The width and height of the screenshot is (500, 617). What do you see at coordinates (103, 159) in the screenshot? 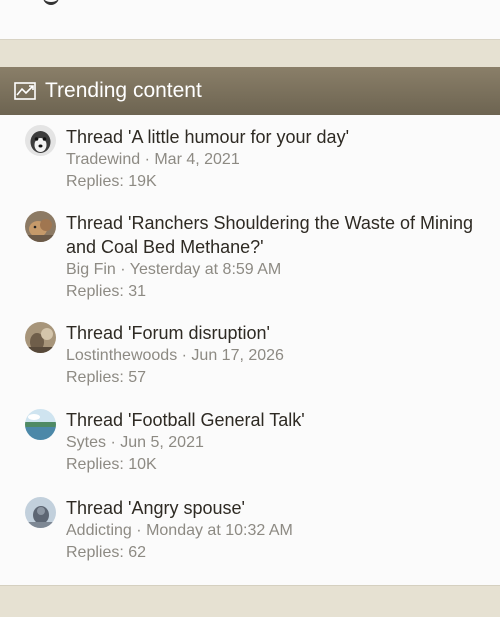
I see `author-link: Tradewind` at bounding box center [103, 159].